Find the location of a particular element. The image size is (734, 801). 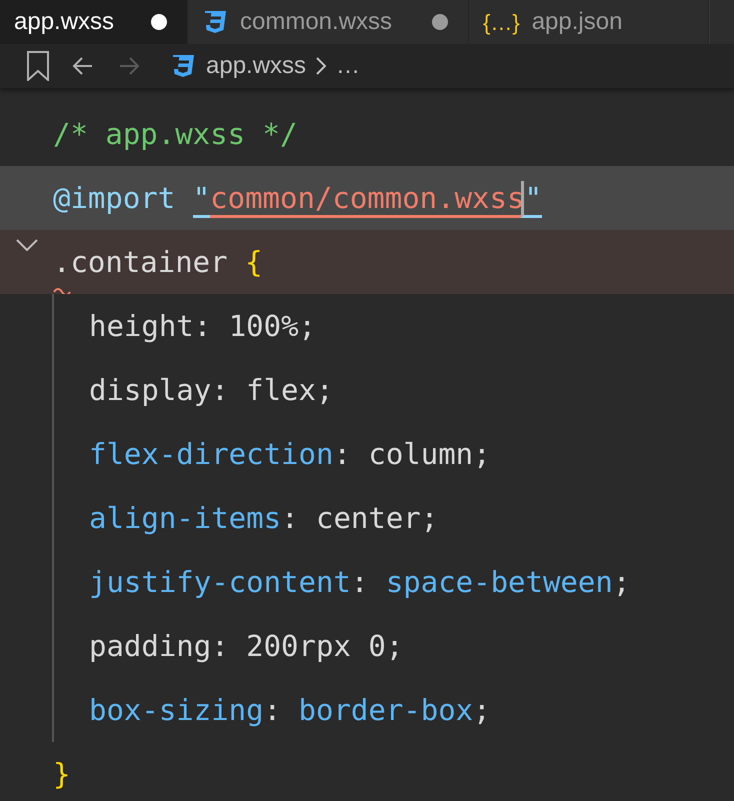

bookmark-icon is located at coordinates (38, 66).